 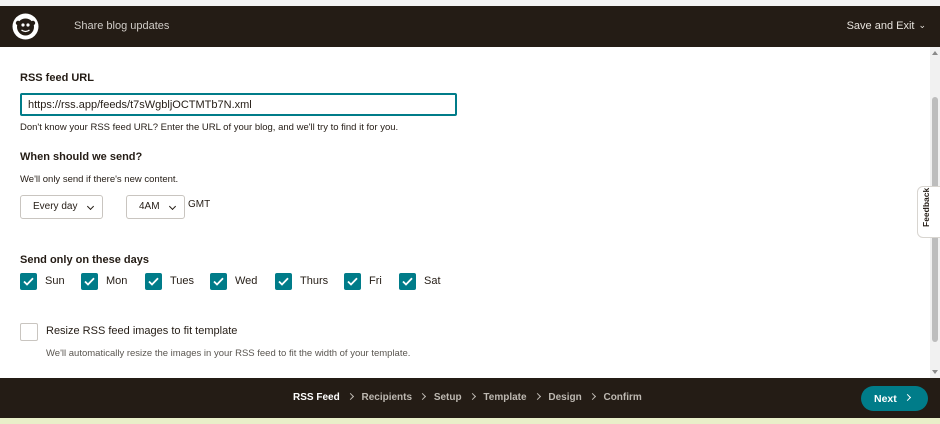 I want to click on step-design: Design, so click(x=564, y=397).